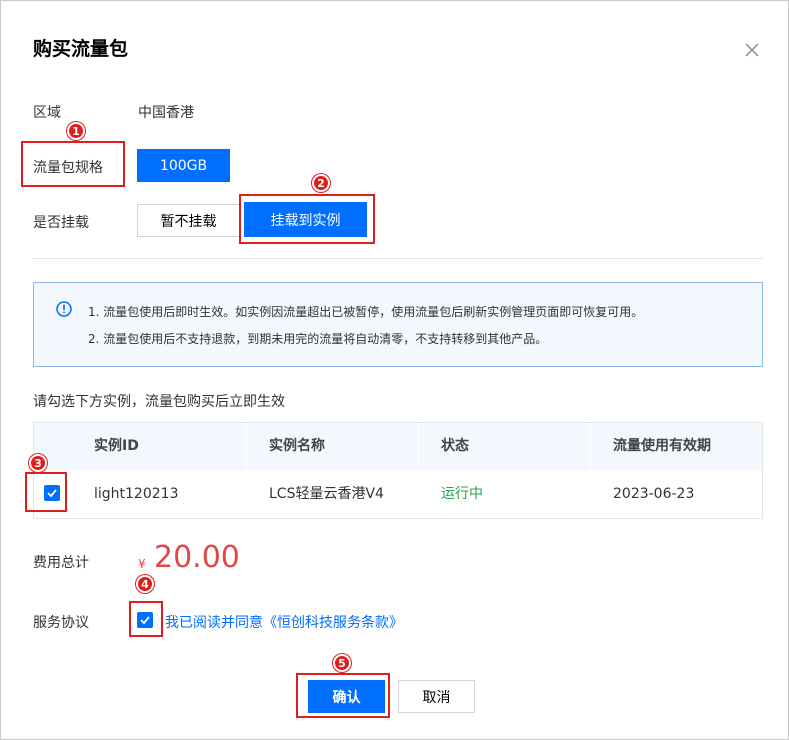 This screenshot has width=789, height=740. What do you see at coordinates (197, 557) in the screenshot?
I see `total-price: 20.00` at bounding box center [197, 557].